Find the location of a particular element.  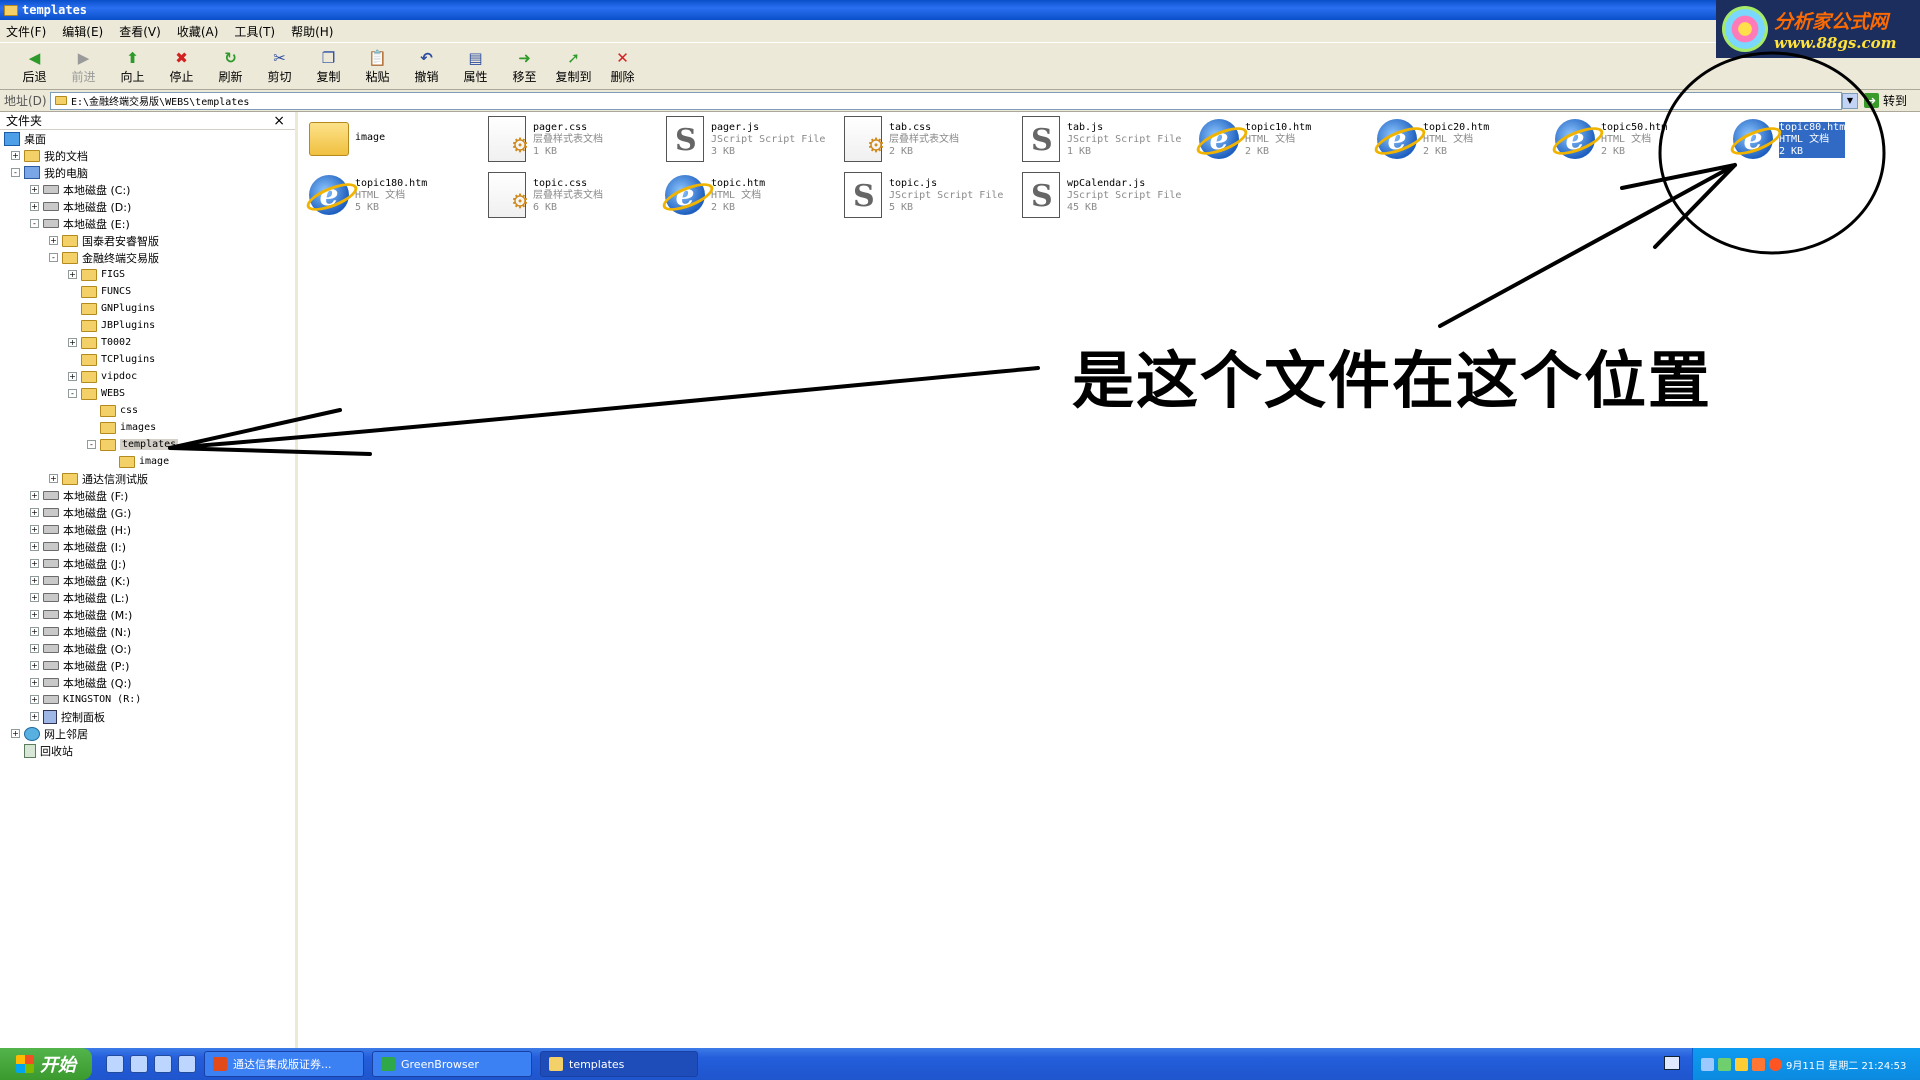

taskbar-button: templates is located at coordinates (619, 1064).